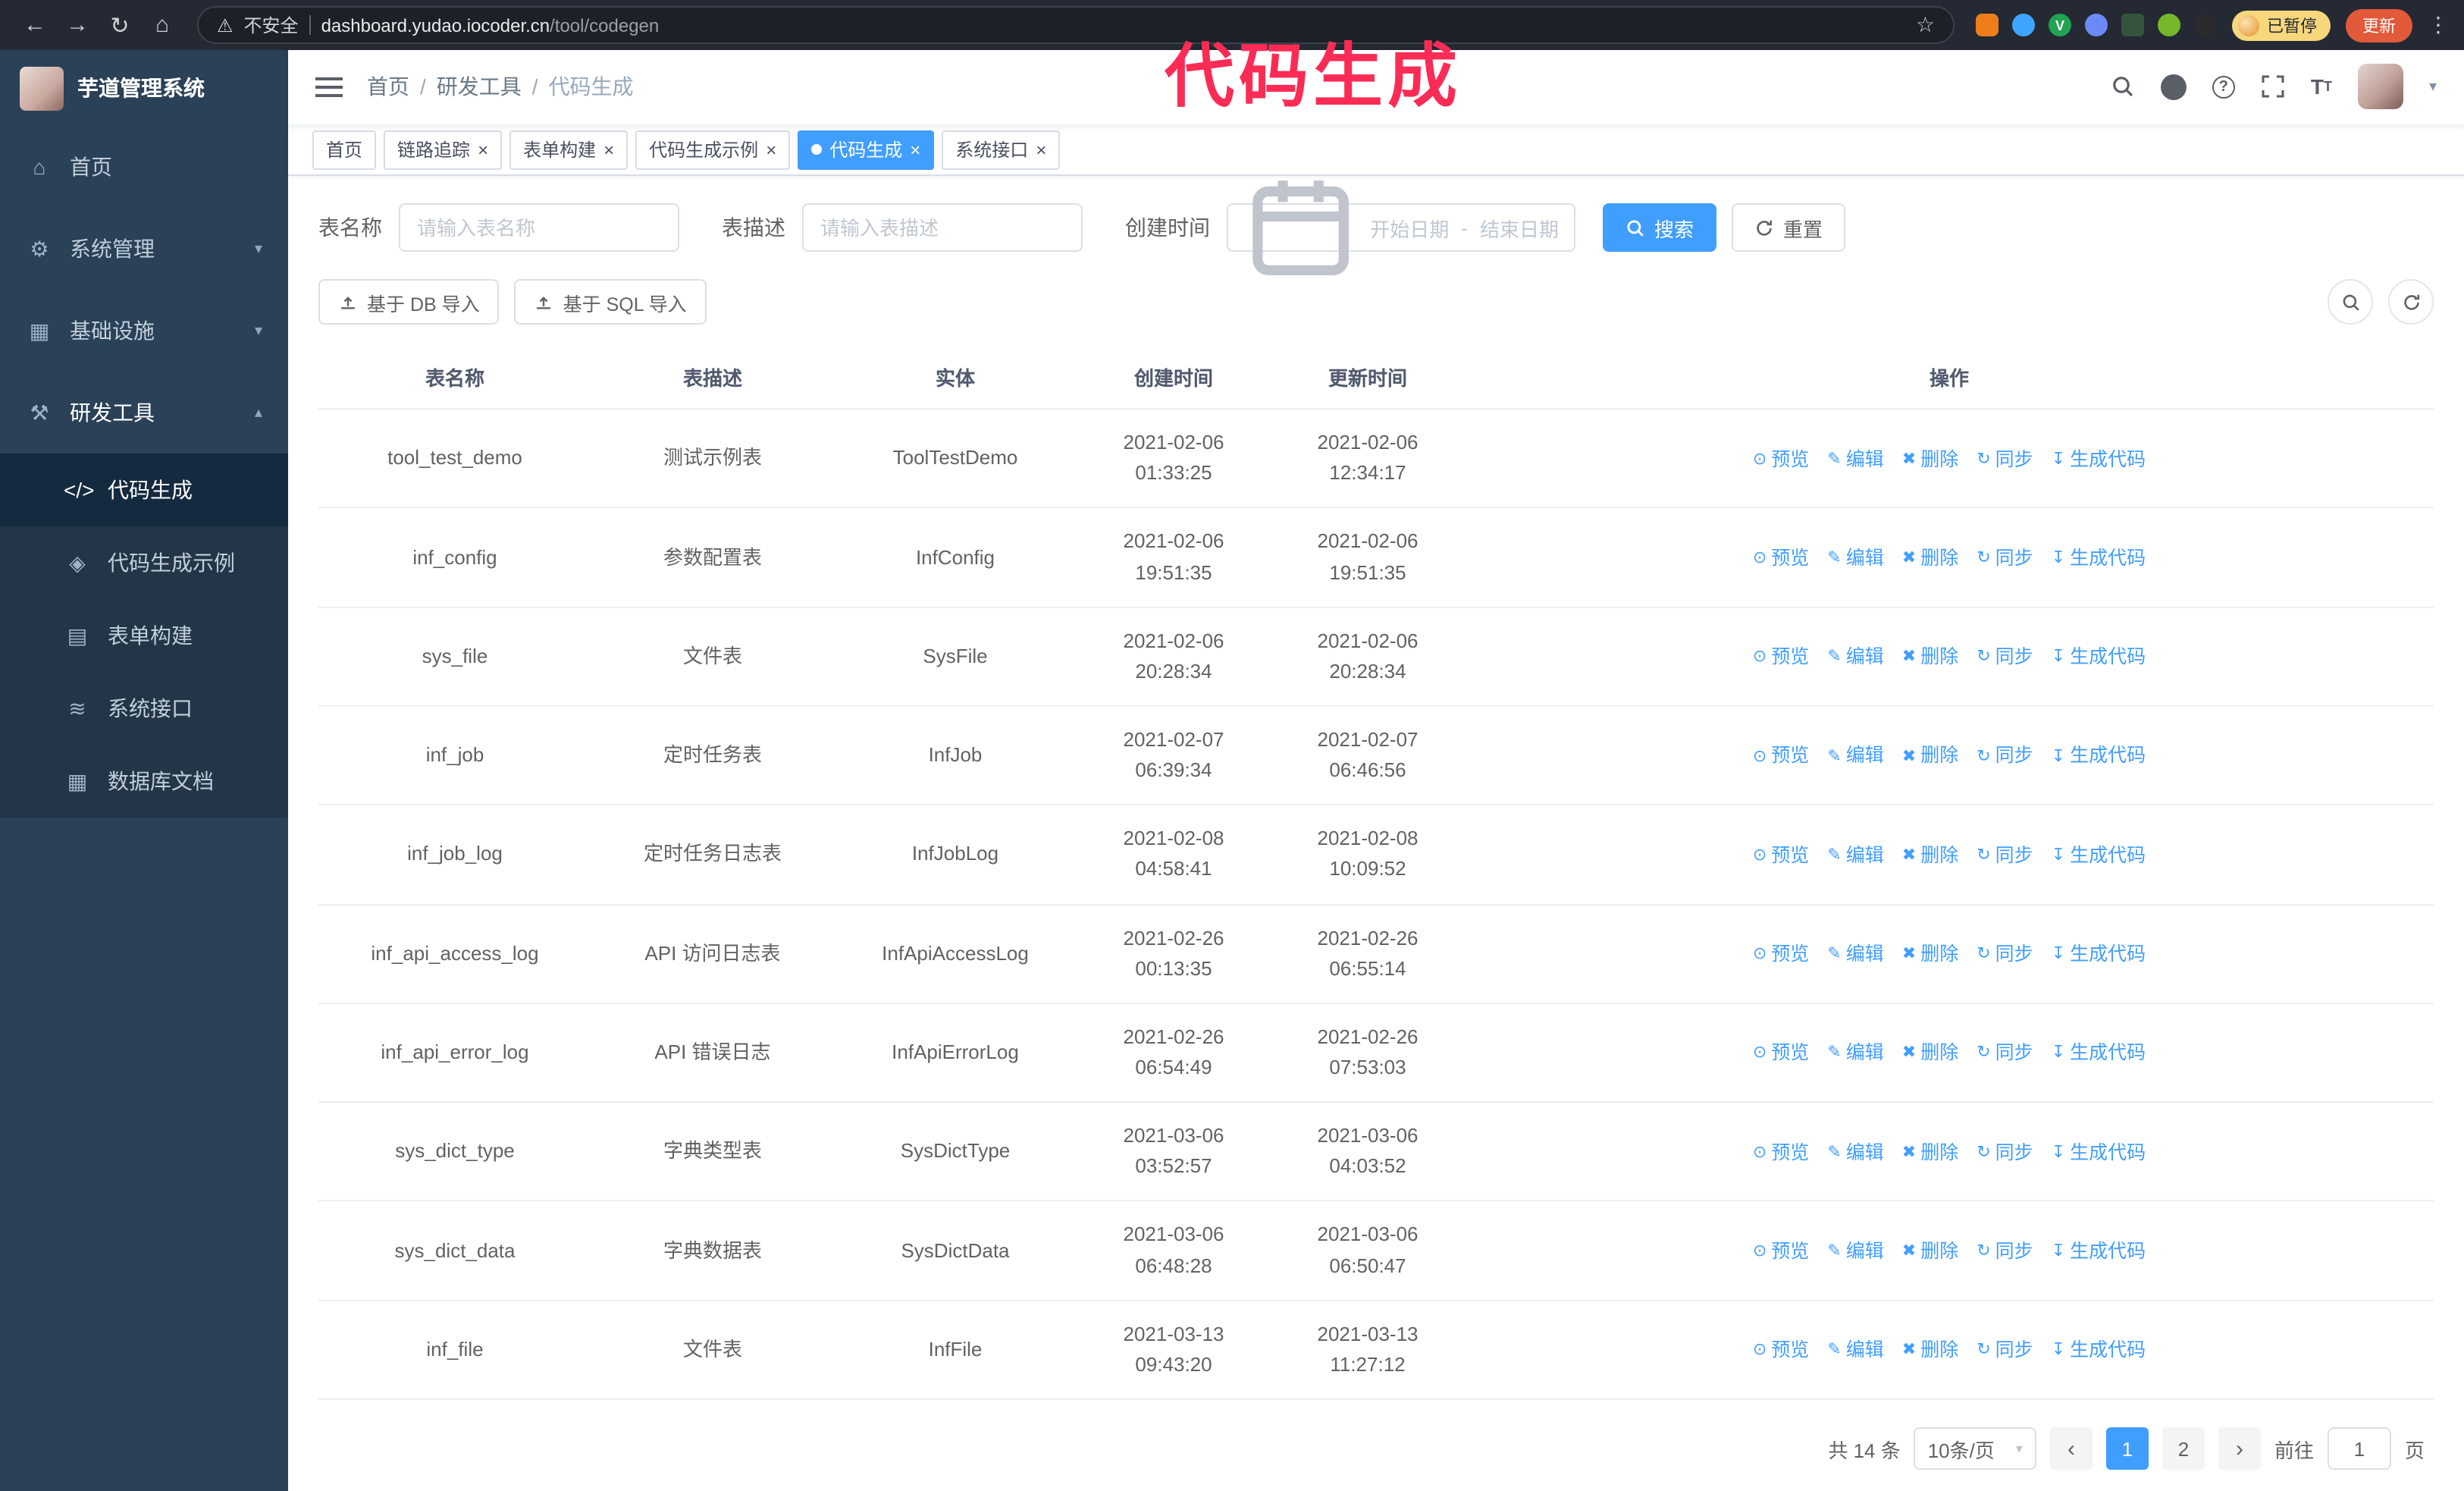 This screenshot has height=1491, width=2464. Describe the element at coordinates (1789, 228) in the screenshot. I see `reset-button: 重置` at that location.